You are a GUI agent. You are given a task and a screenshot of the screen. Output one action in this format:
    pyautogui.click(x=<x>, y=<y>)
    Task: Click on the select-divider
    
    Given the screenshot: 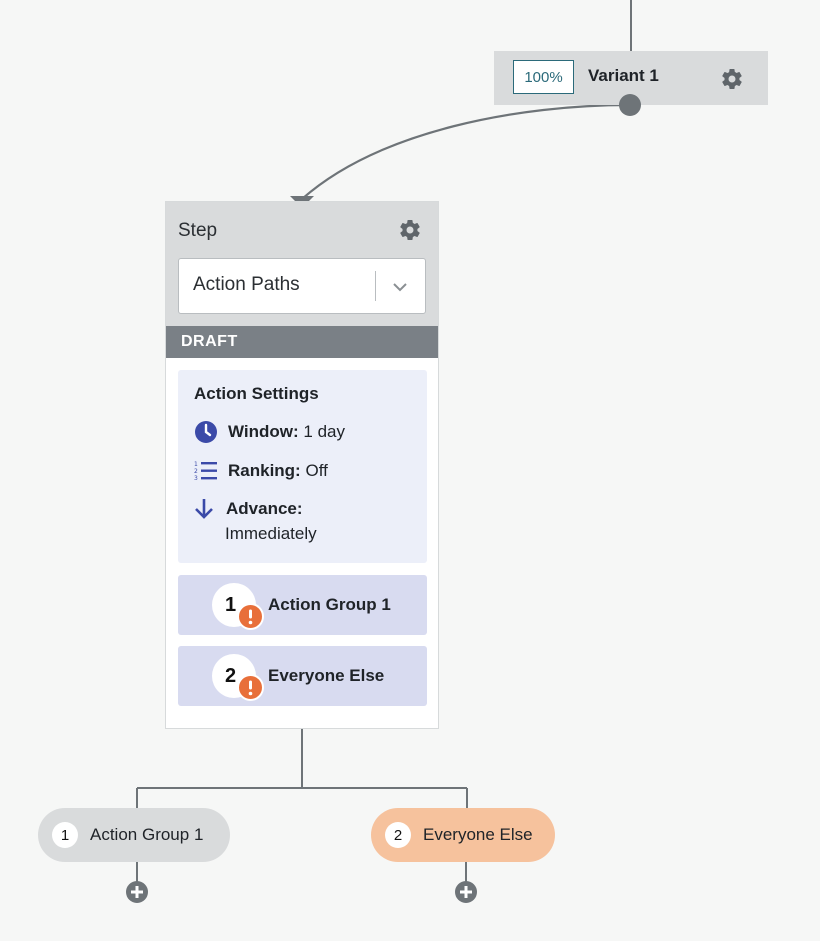 What is the action you would take?
    pyautogui.click(x=375, y=286)
    